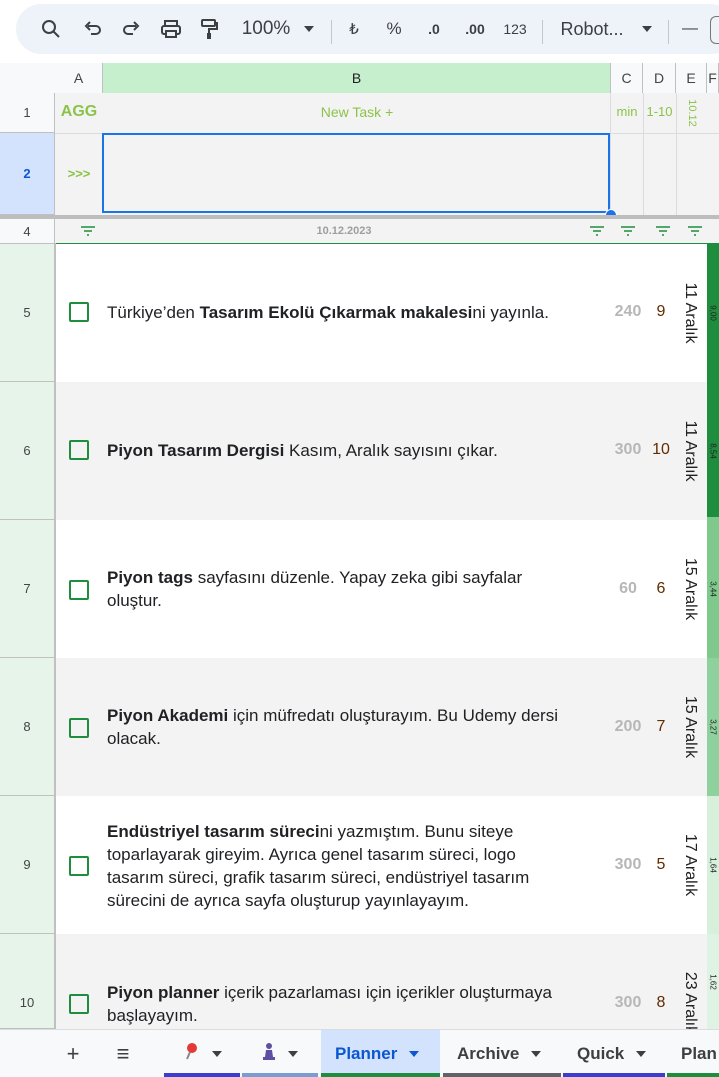  What do you see at coordinates (601, 1053) in the screenshot?
I see `tab-quick-label: Quick` at bounding box center [601, 1053].